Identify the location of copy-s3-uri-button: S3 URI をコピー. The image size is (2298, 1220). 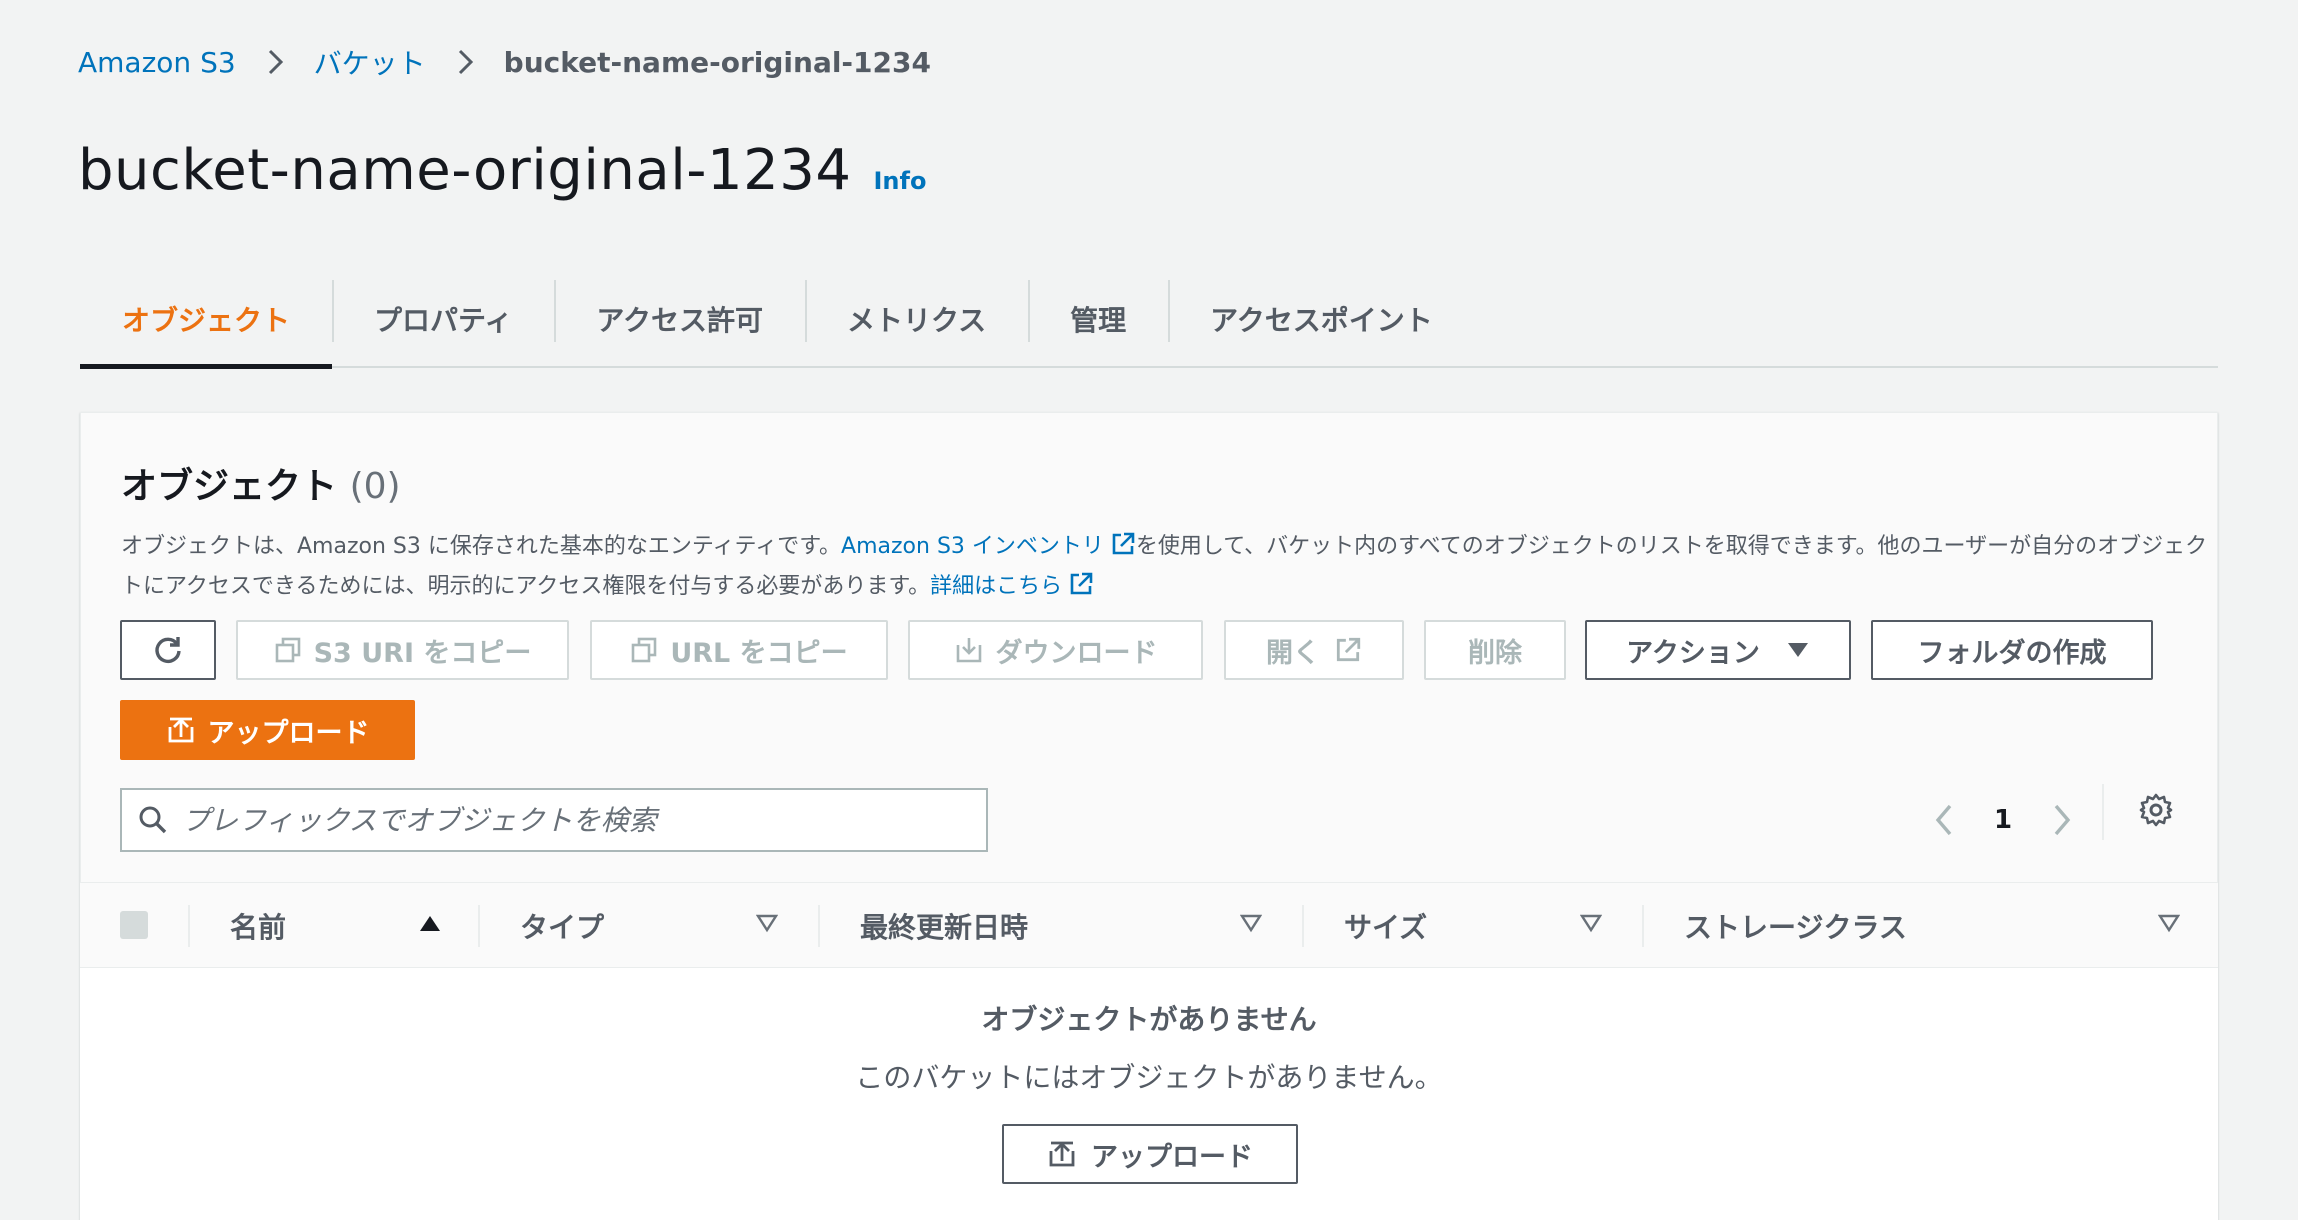
(402, 650).